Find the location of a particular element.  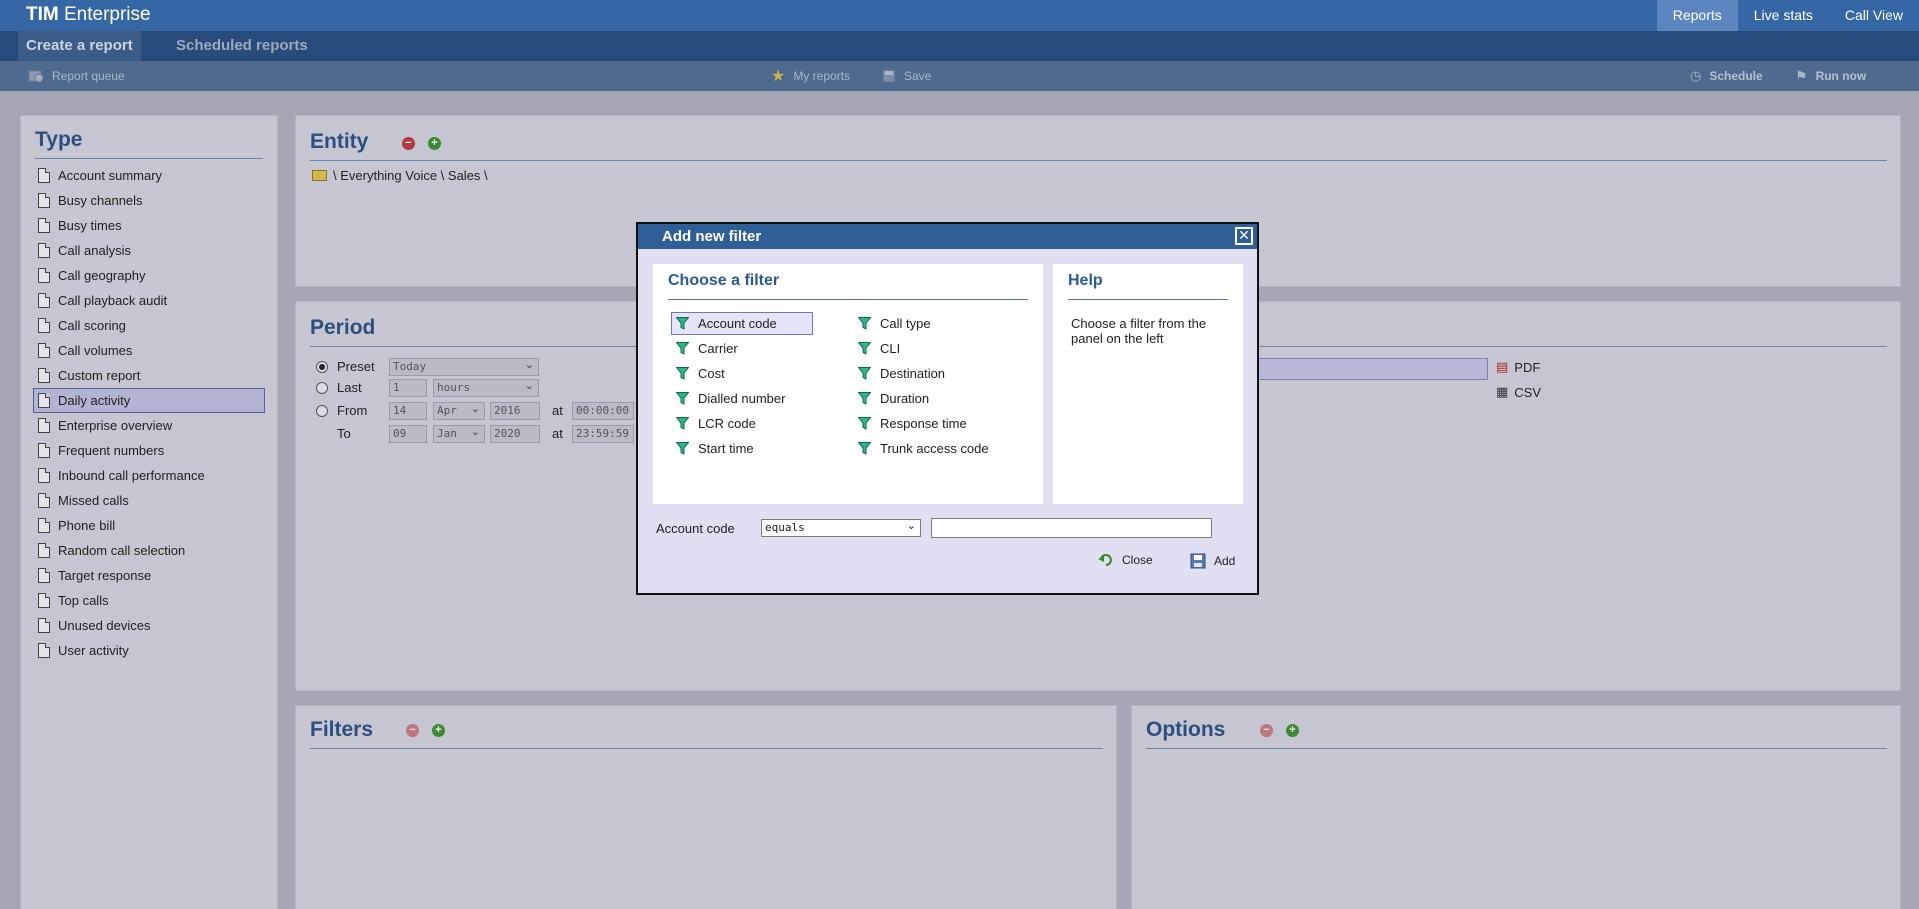

last-count-input: 1 is located at coordinates (408, 388).